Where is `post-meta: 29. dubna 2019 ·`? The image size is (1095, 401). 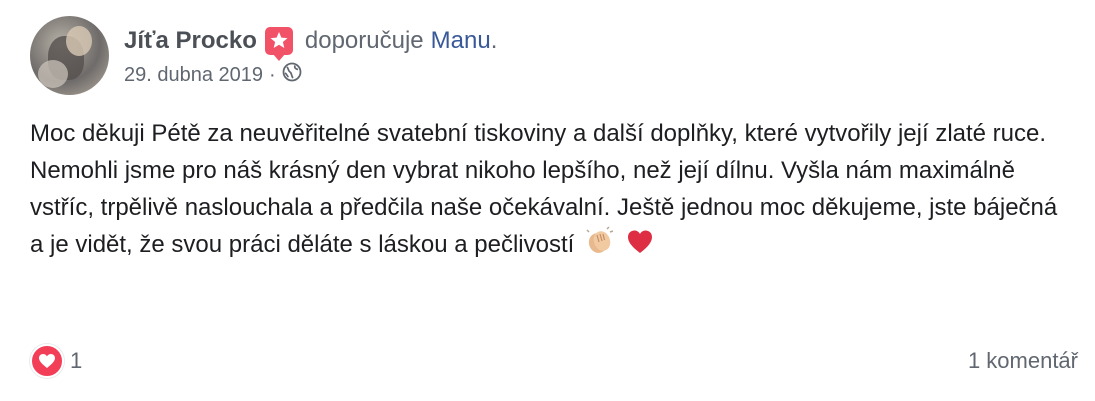 post-meta: 29. dubna 2019 · is located at coordinates (213, 75).